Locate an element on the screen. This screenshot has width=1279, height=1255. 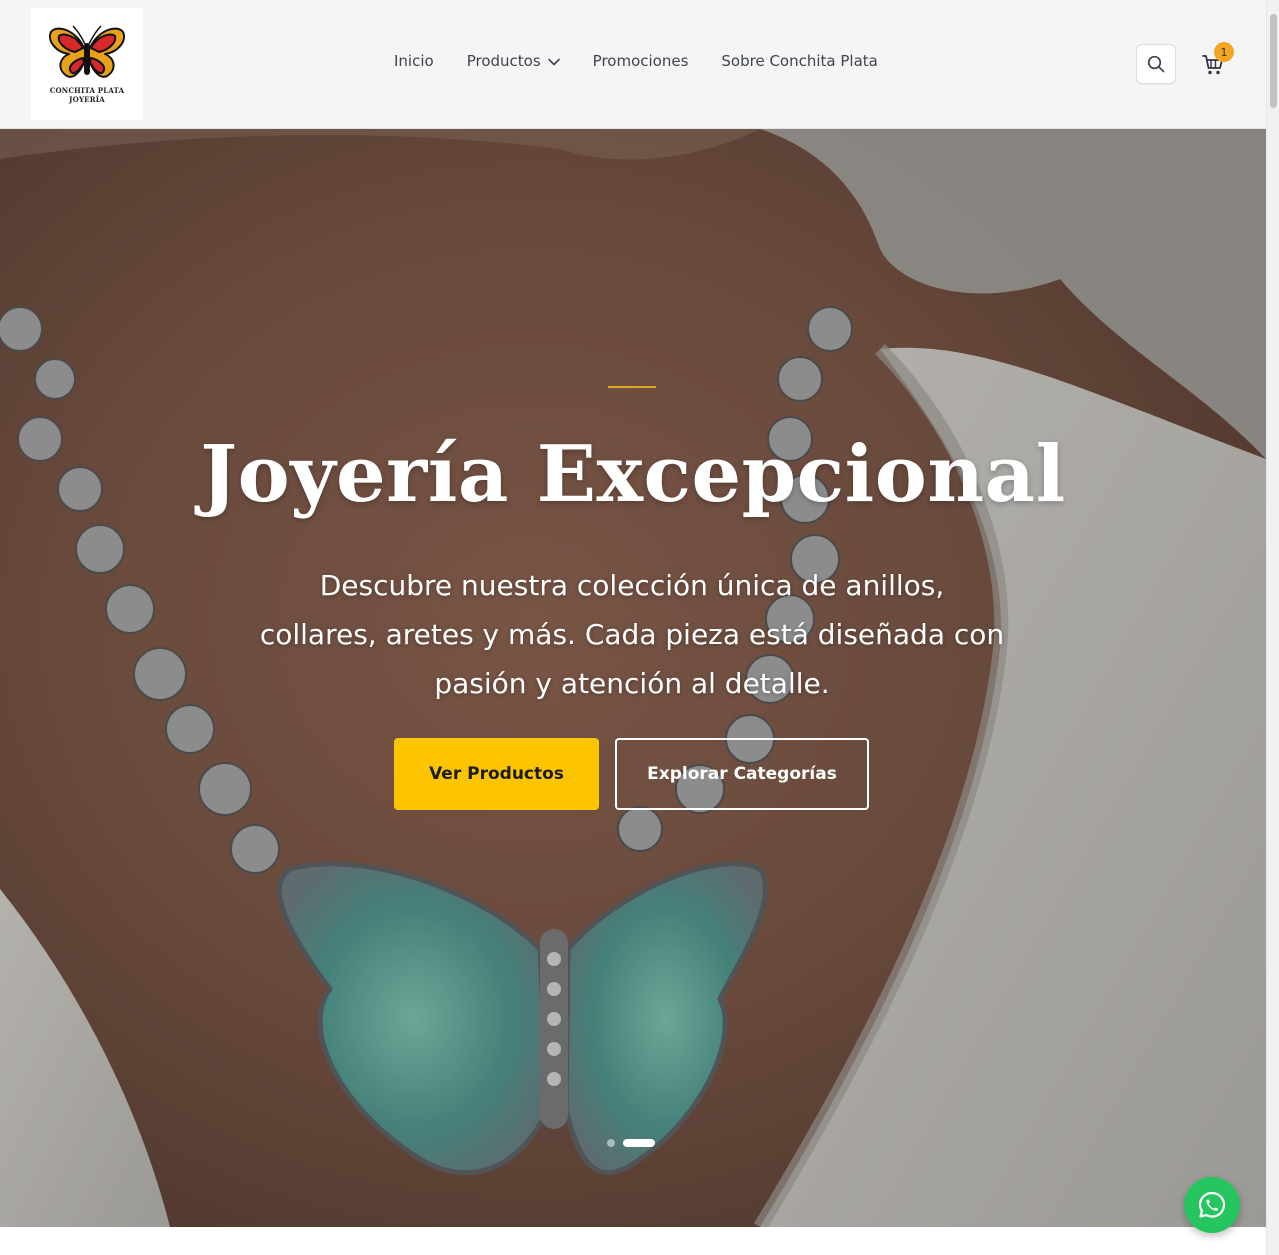
nav-promociones-label: Promociones is located at coordinates (640, 61).